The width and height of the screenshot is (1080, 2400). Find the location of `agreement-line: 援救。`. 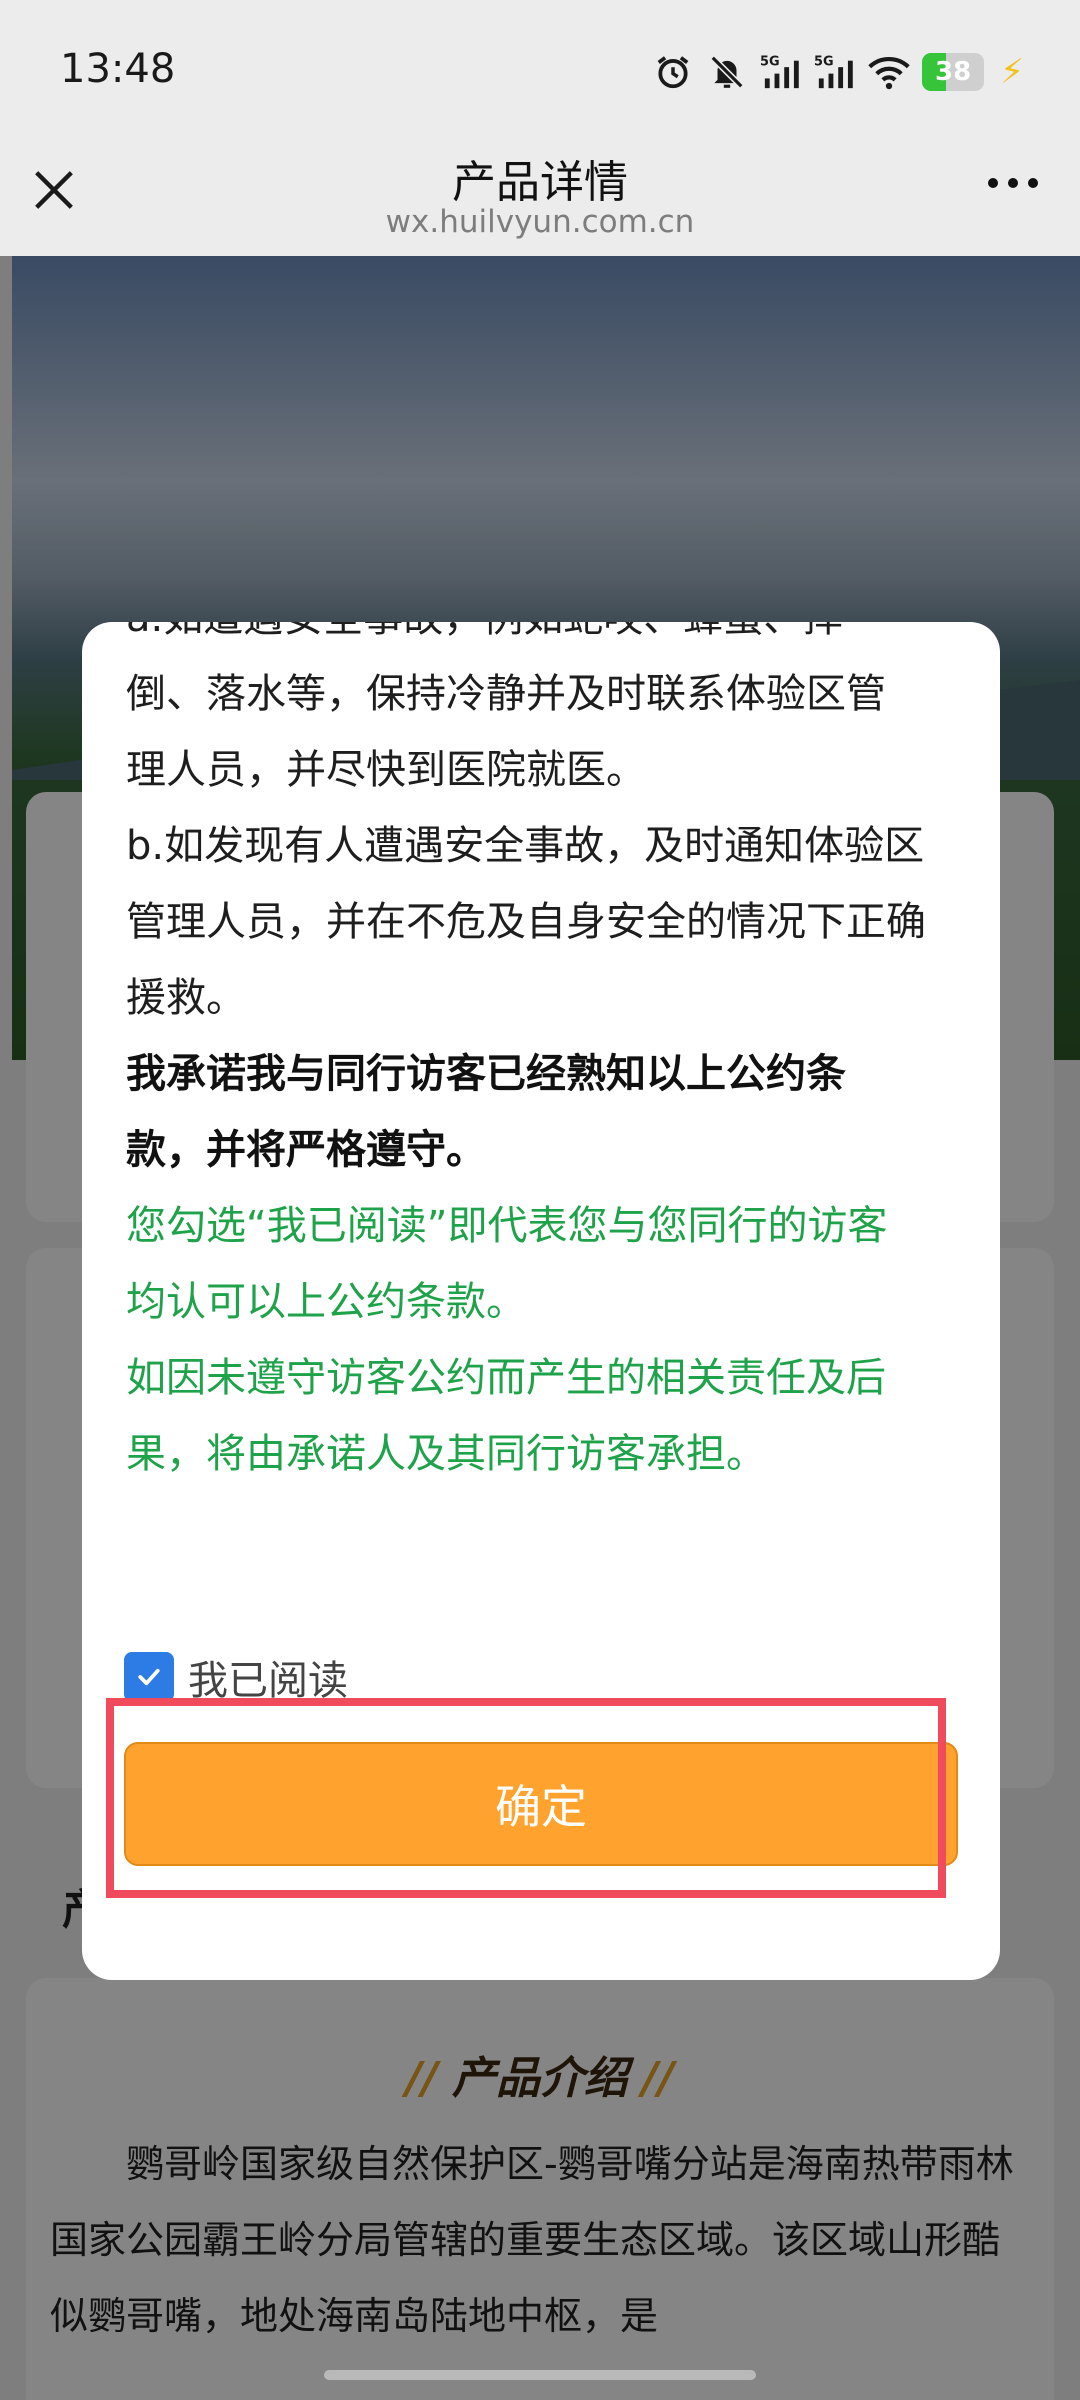

agreement-line: 援救。 is located at coordinates (186, 998).